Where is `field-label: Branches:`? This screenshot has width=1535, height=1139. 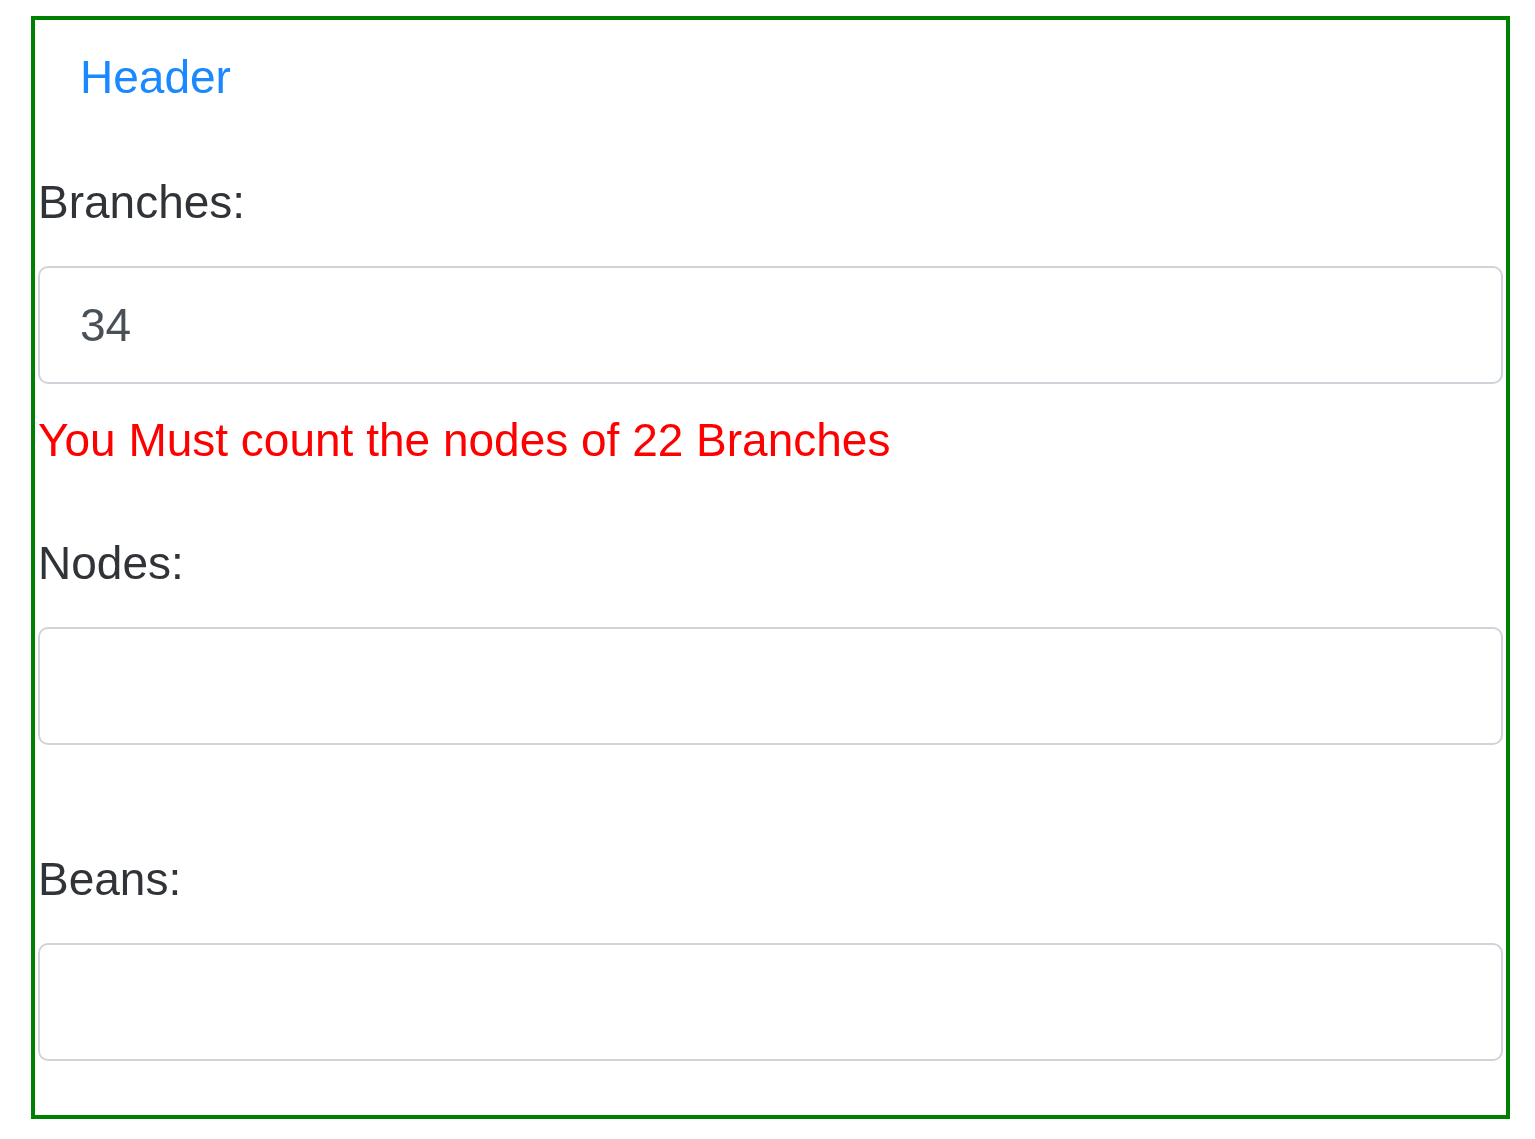
field-label: Branches: is located at coordinates (142, 202).